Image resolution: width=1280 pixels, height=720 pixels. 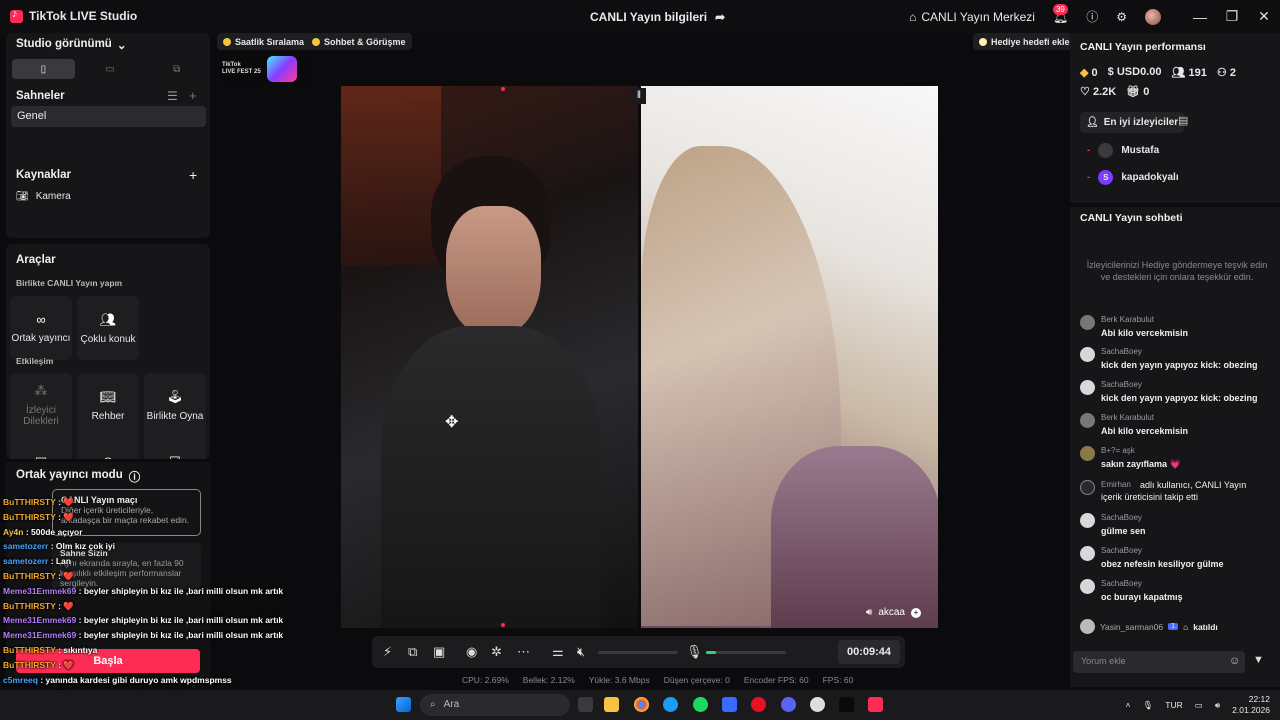 I want to click on volume-icon: 🔊︎, so click(x=1217, y=705).